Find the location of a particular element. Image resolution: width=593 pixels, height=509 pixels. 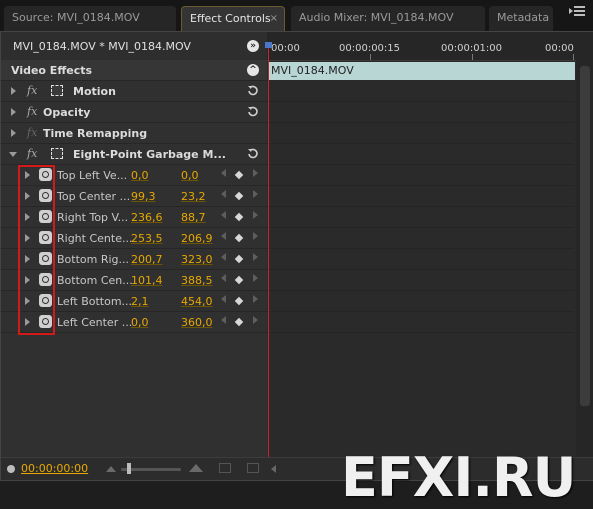

param-y-value: 206,9 is located at coordinates (197, 238).